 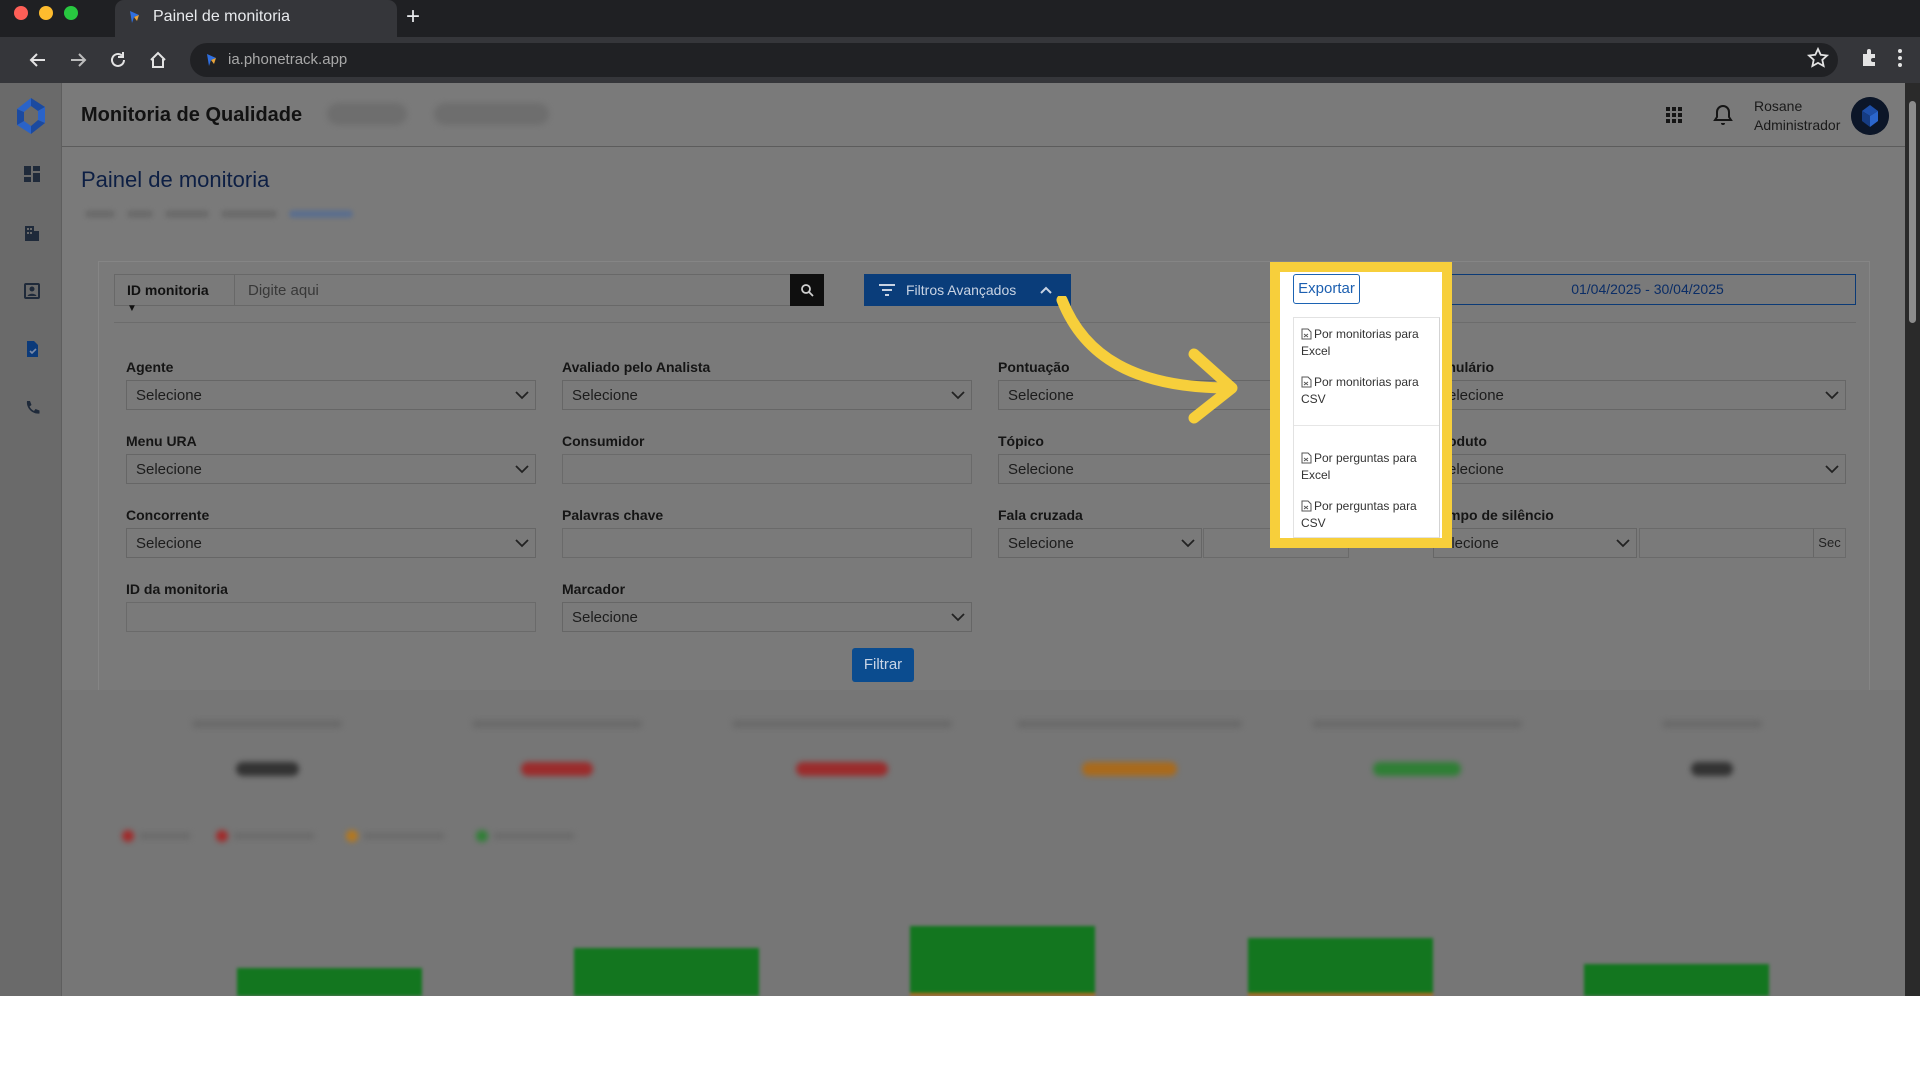 What do you see at coordinates (767, 543) in the screenshot?
I see `palavras-chave-input` at bounding box center [767, 543].